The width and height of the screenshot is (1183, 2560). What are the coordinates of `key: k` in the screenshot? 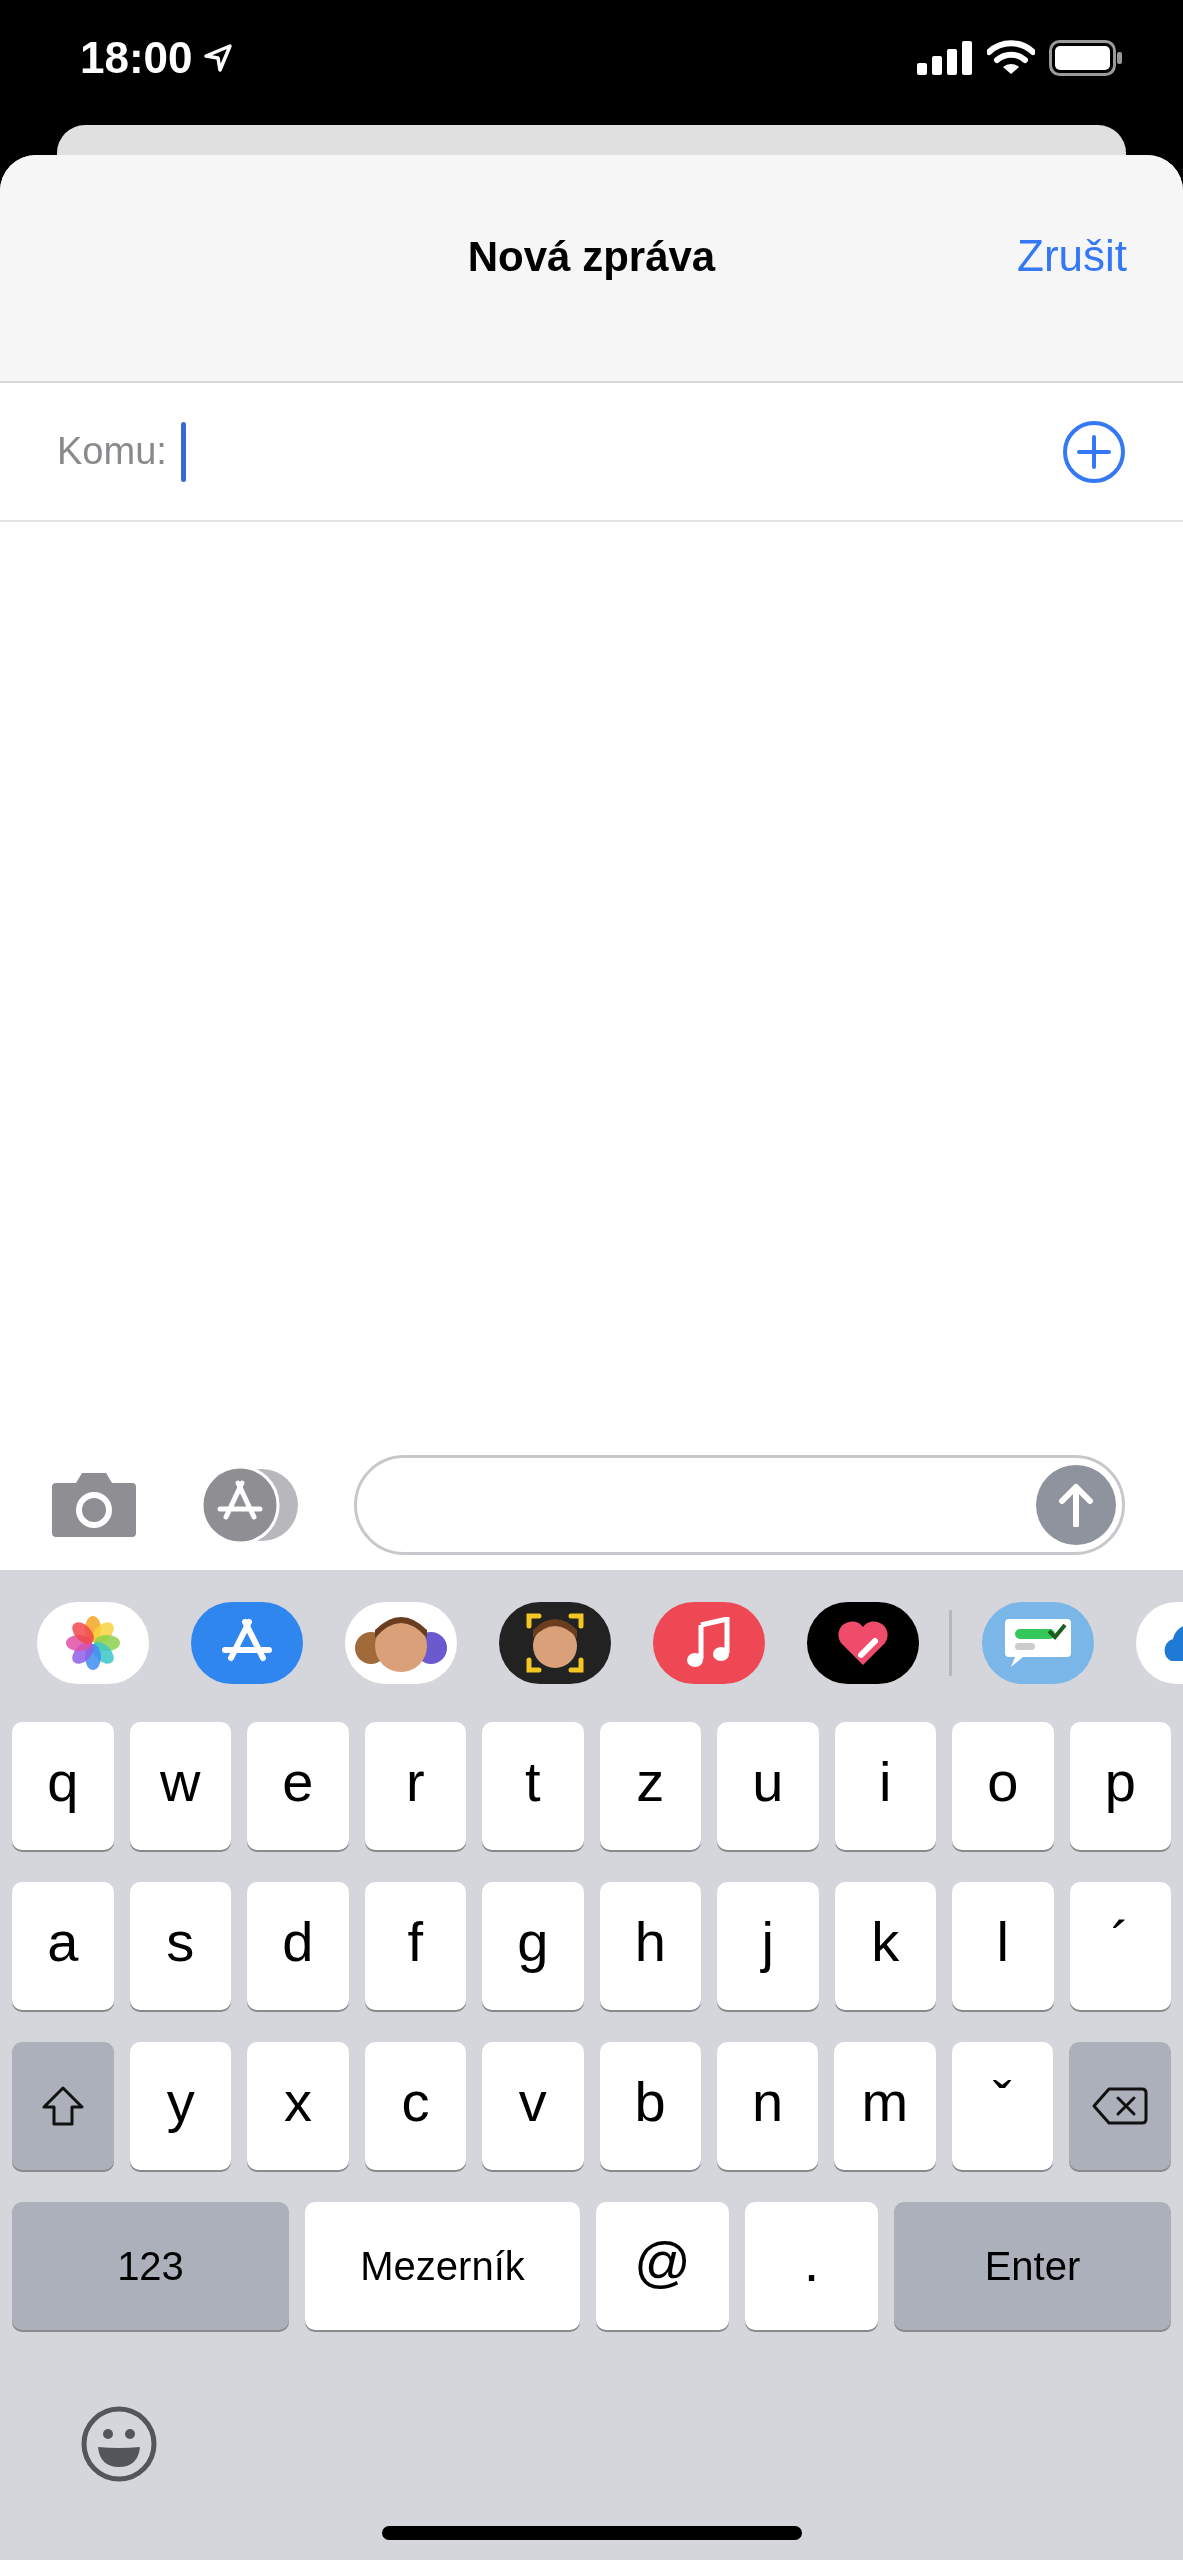 It's located at (885, 1946).